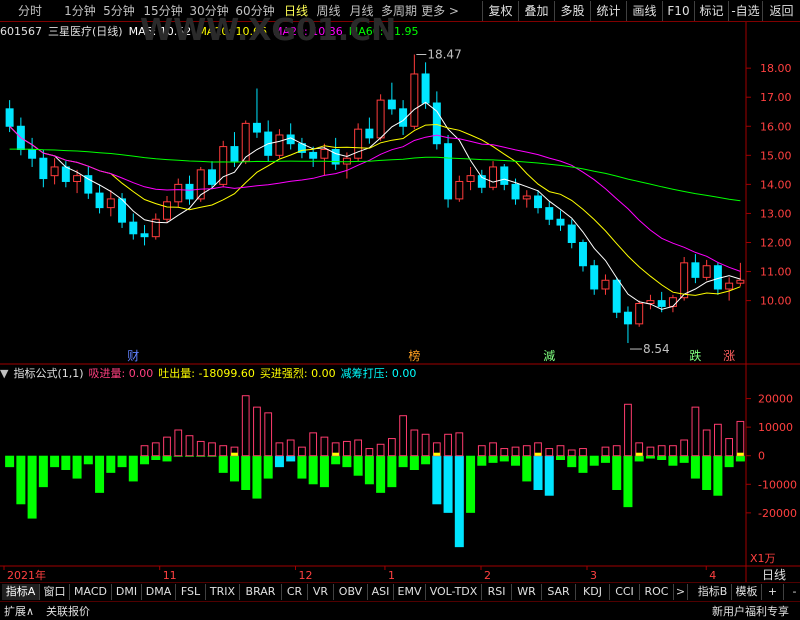  I want to click on indicator-tab-15: WR, so click(527, 592).